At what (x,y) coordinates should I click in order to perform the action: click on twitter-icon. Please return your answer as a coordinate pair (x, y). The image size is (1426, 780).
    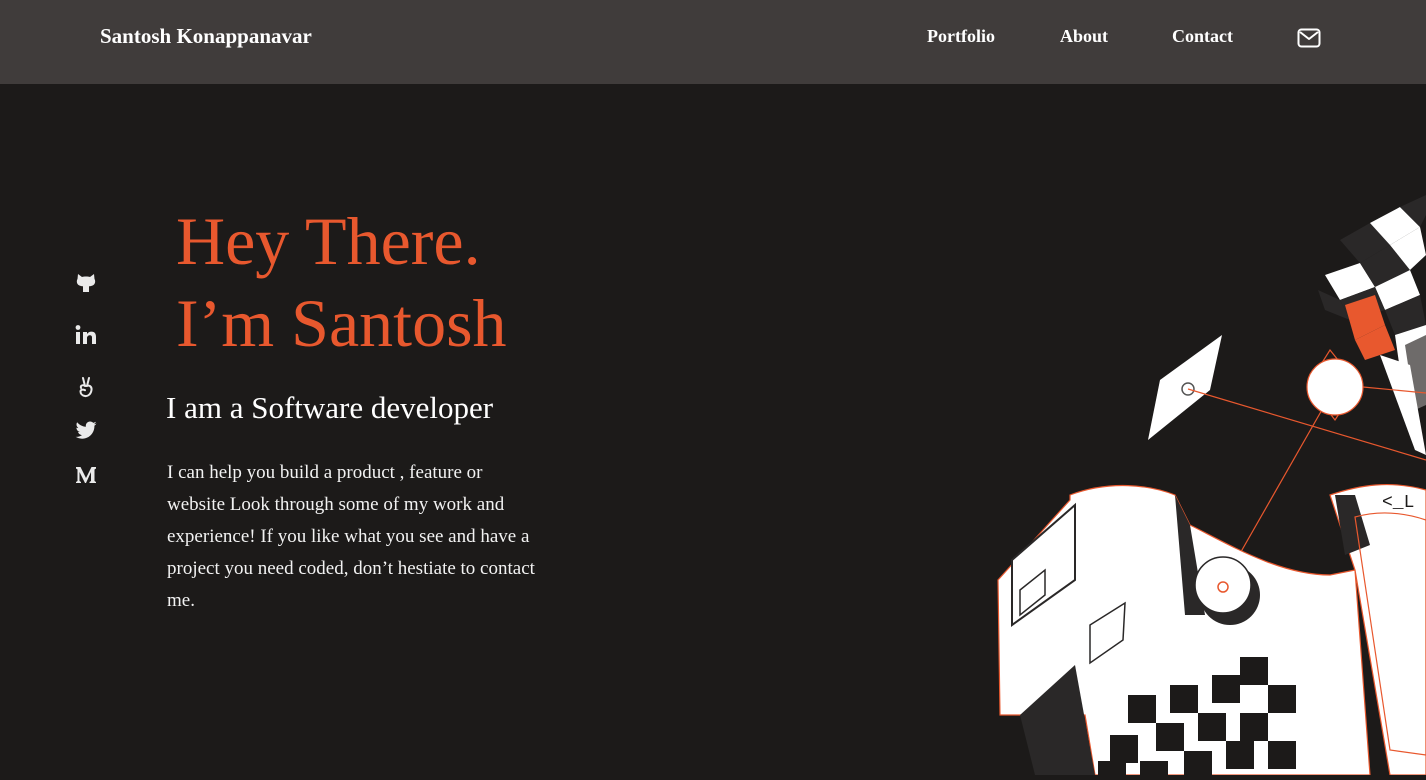
    Looking at the image, I should click on (86, 430).